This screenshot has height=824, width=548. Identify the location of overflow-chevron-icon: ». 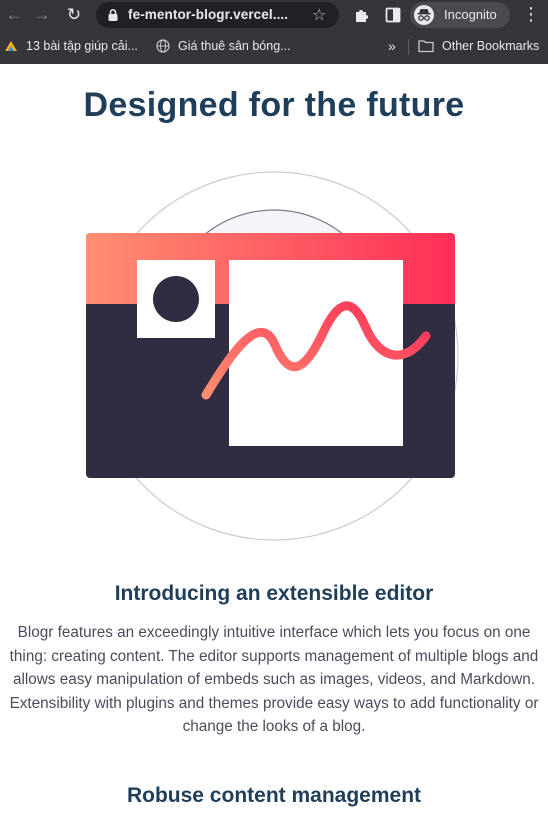
(392, 46).